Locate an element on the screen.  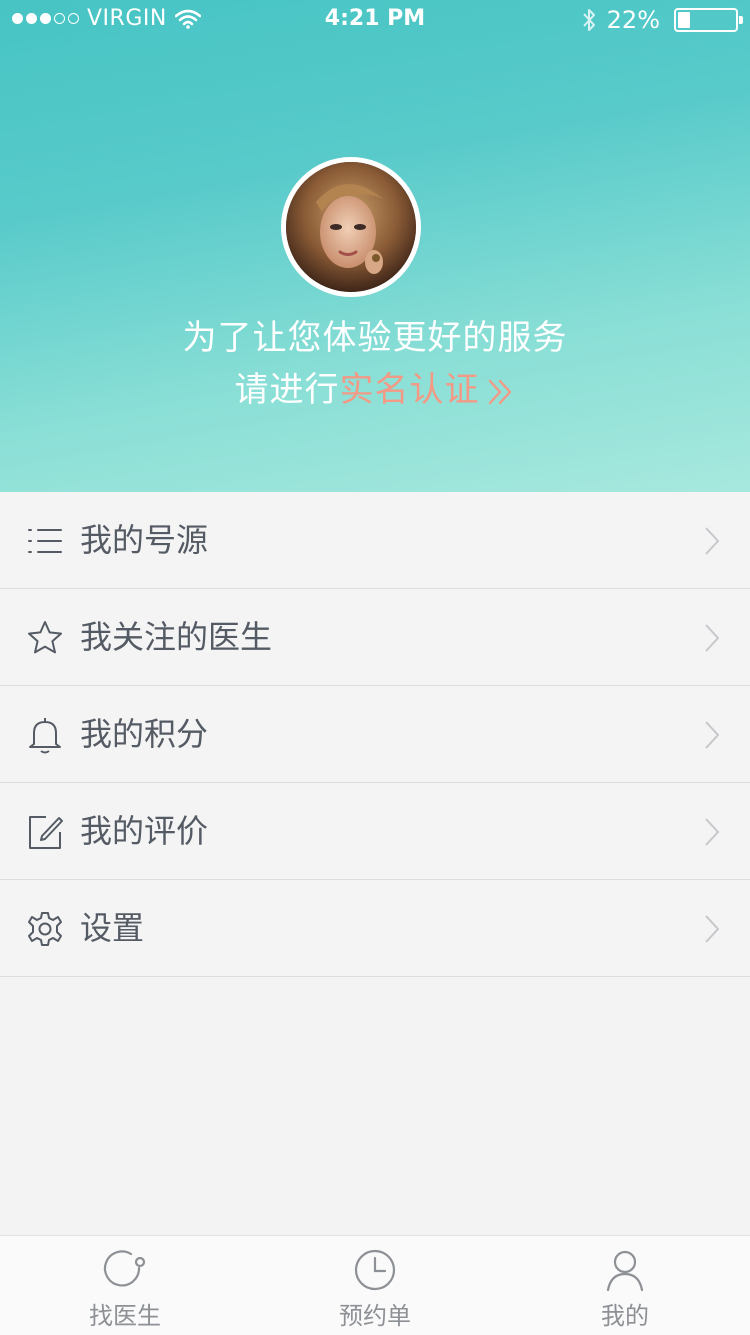
avatar is located at coordinates (351, 227).